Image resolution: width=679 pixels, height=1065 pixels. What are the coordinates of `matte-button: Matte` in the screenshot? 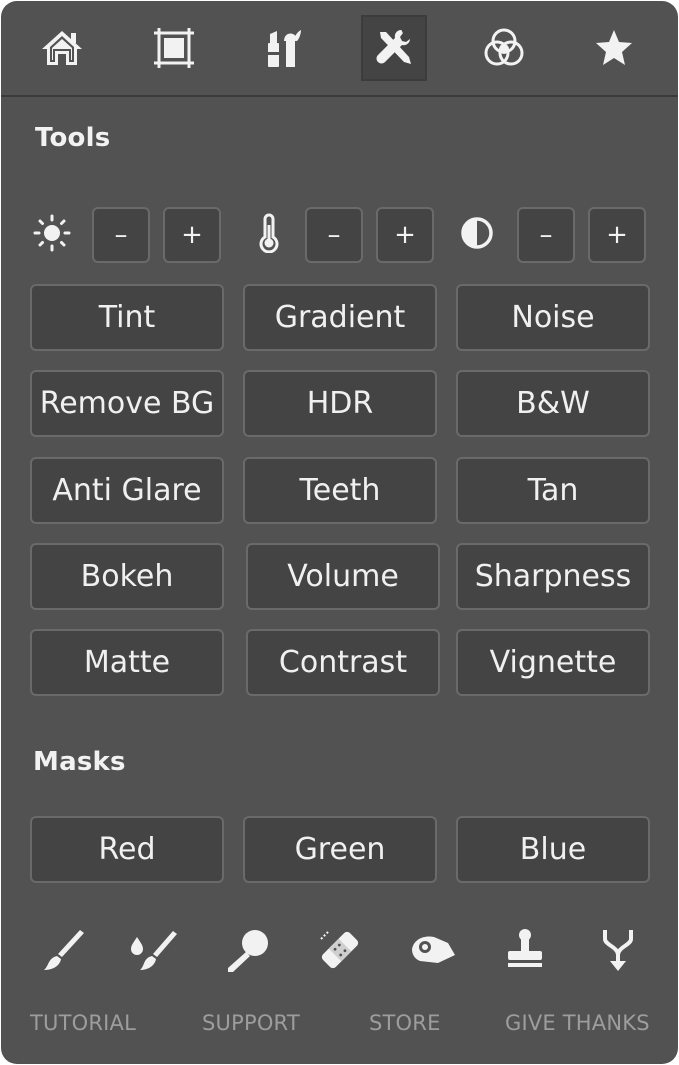 It's located at (127, 662).